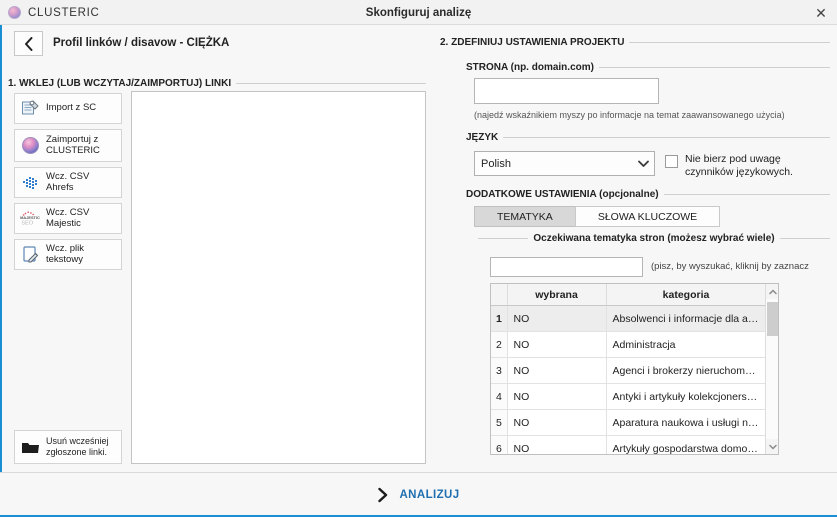  I want to click on checkbox-box, so click(671, 161).